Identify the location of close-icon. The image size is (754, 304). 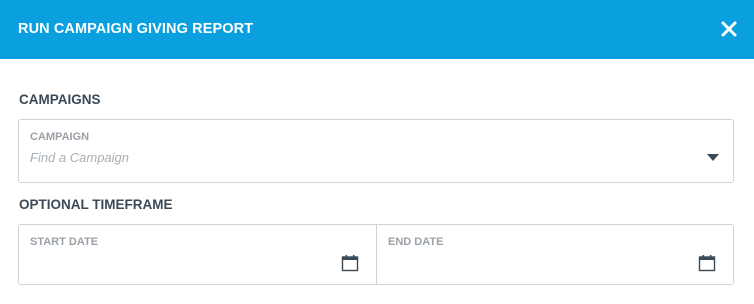
(729, 29).